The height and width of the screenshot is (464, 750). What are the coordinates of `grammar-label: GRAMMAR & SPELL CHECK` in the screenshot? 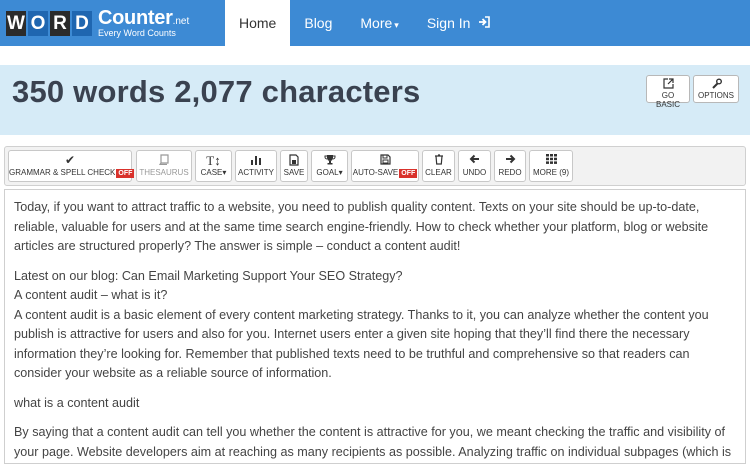 It's located at (62, 172).